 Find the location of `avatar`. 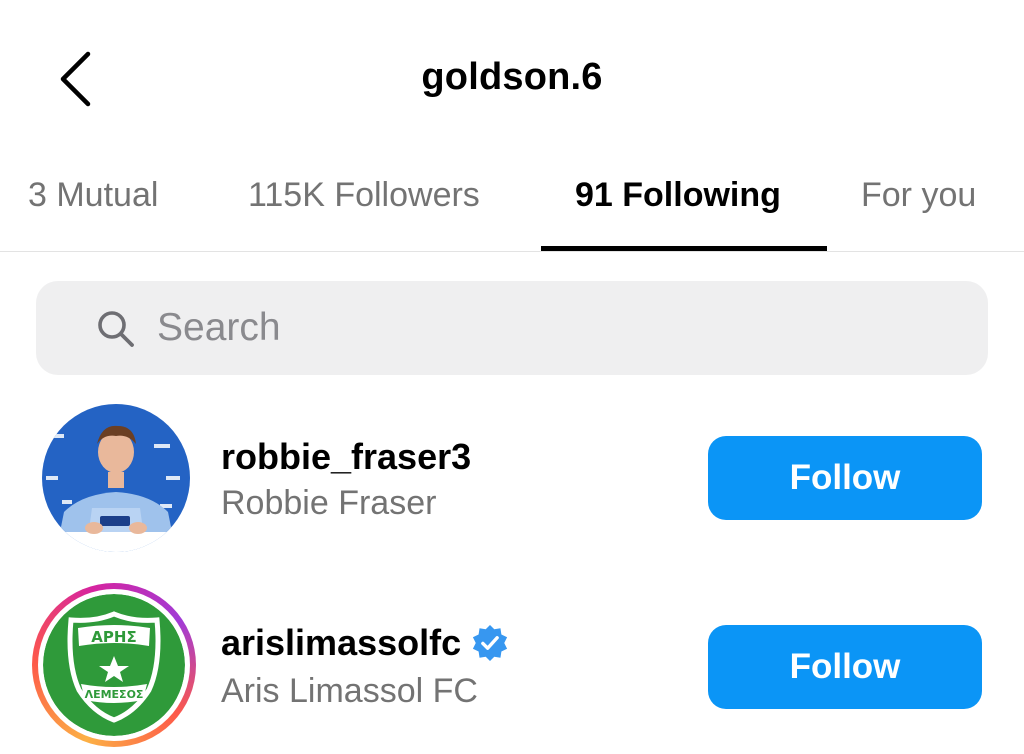

avatar is located at coordinates (115, 483).